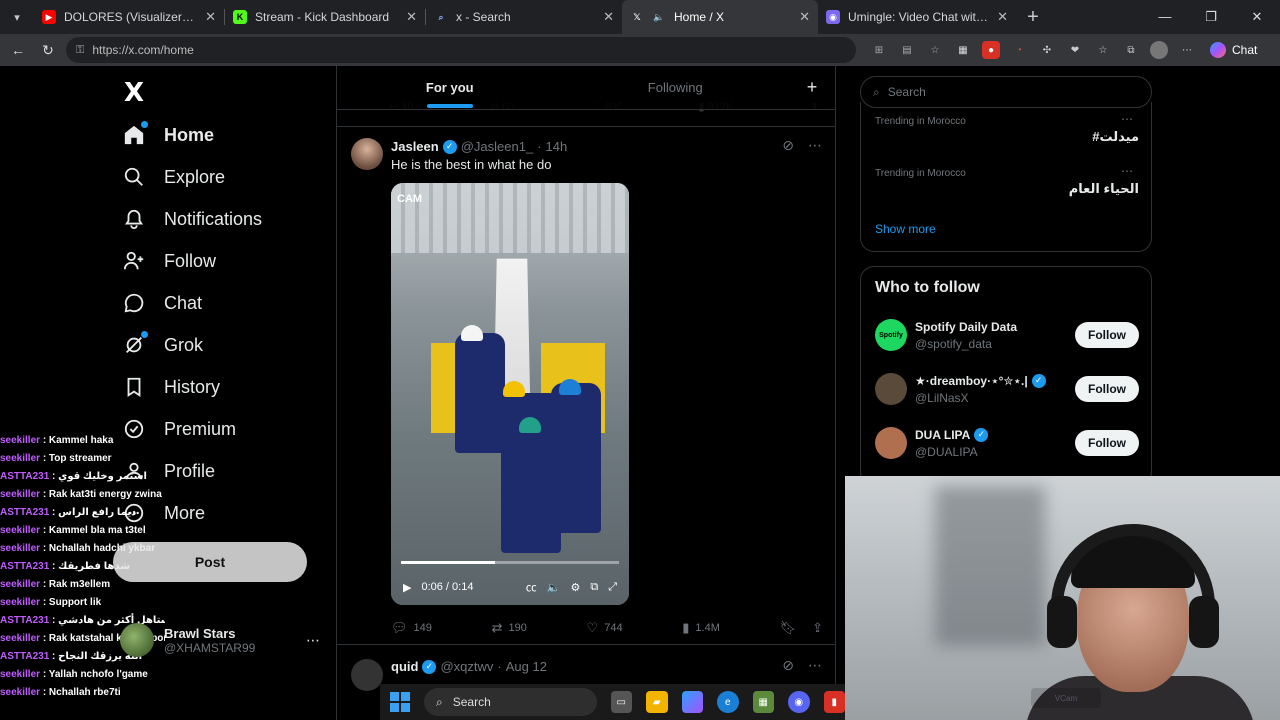 The height and width of the screenshot is (720, 1280). I want to click on reader-icon: ▤, so click(907, 50).